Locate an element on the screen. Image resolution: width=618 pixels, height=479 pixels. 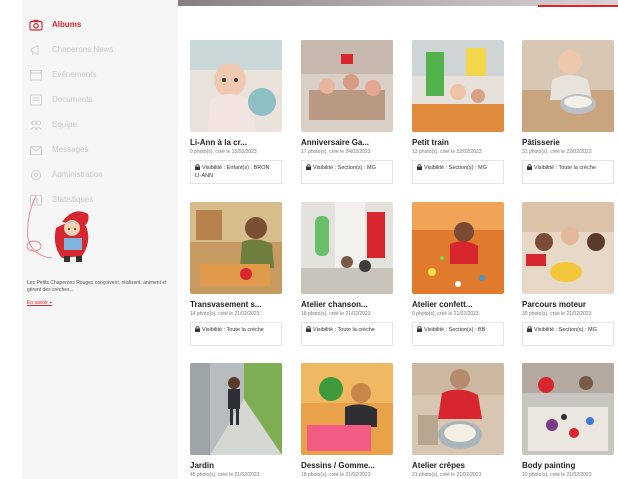
album-title: Jardin is located at coordinates (236, 465).